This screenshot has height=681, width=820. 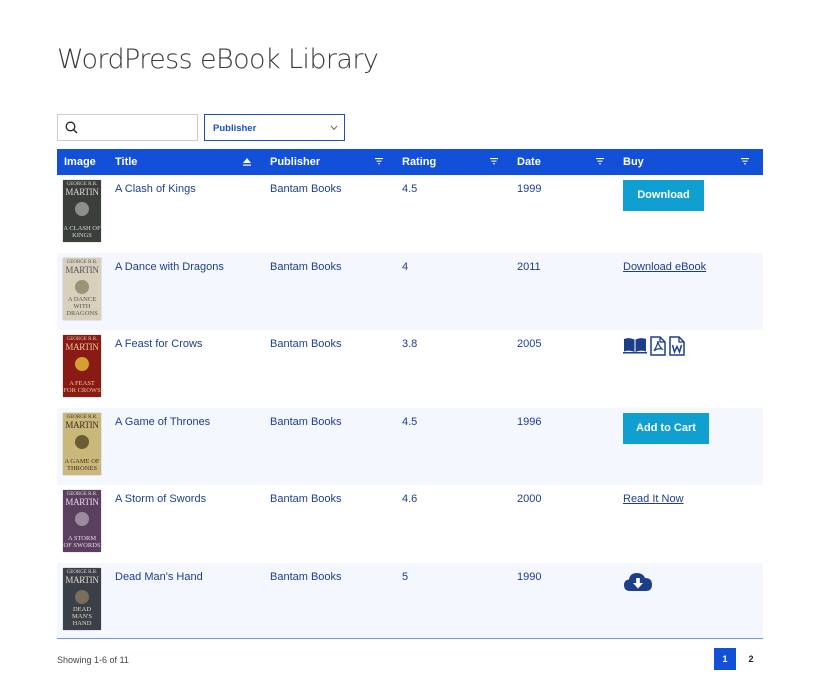 I want to click on crown-emblem-icon, so click(x=82, y=209).